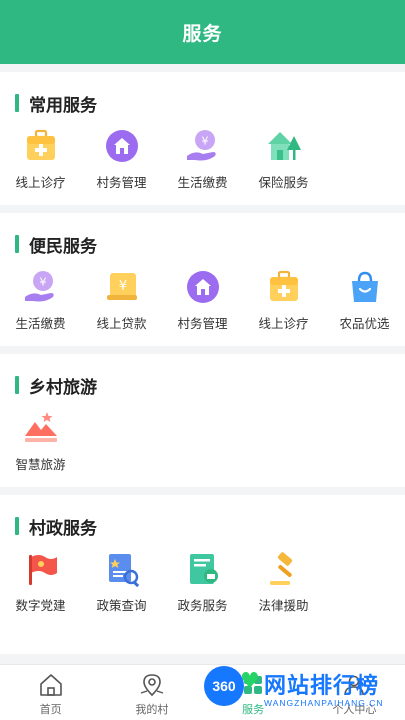  I want to click on section-title: 村政服务, so click(202, 527).